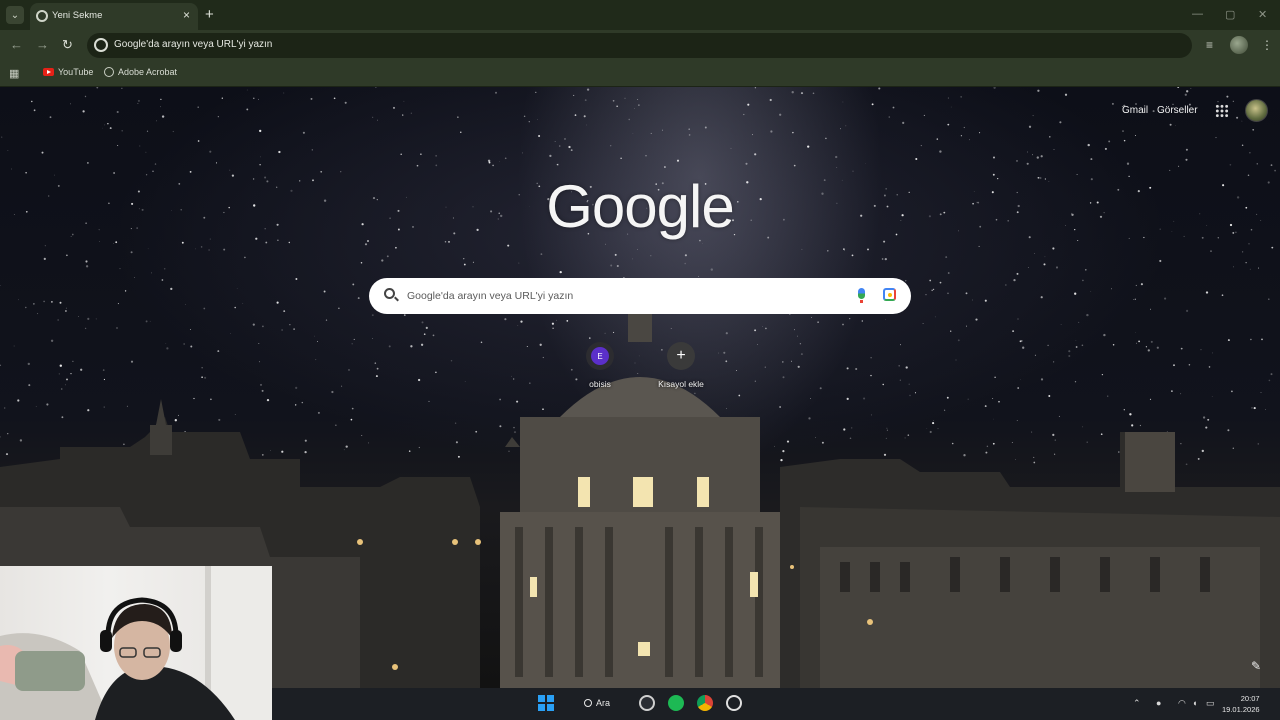 Image resolution: width=1280 pixels, height=720 pixels. What do you see at coordinates (1197, 14) in the screenshot?
I see `minimize-button: —` at bounding box center [1197, 14].